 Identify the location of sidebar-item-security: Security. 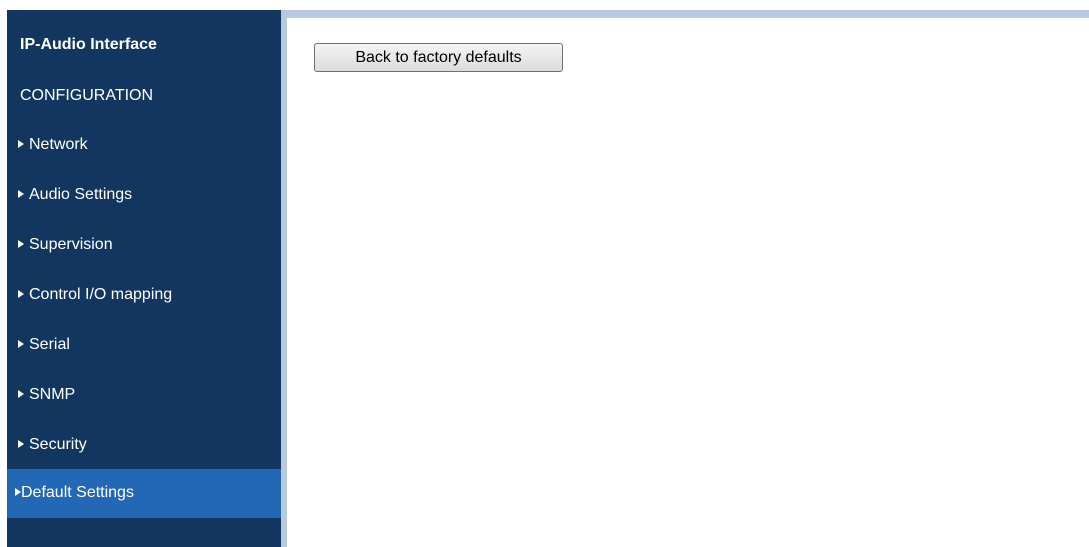
(144, 445).